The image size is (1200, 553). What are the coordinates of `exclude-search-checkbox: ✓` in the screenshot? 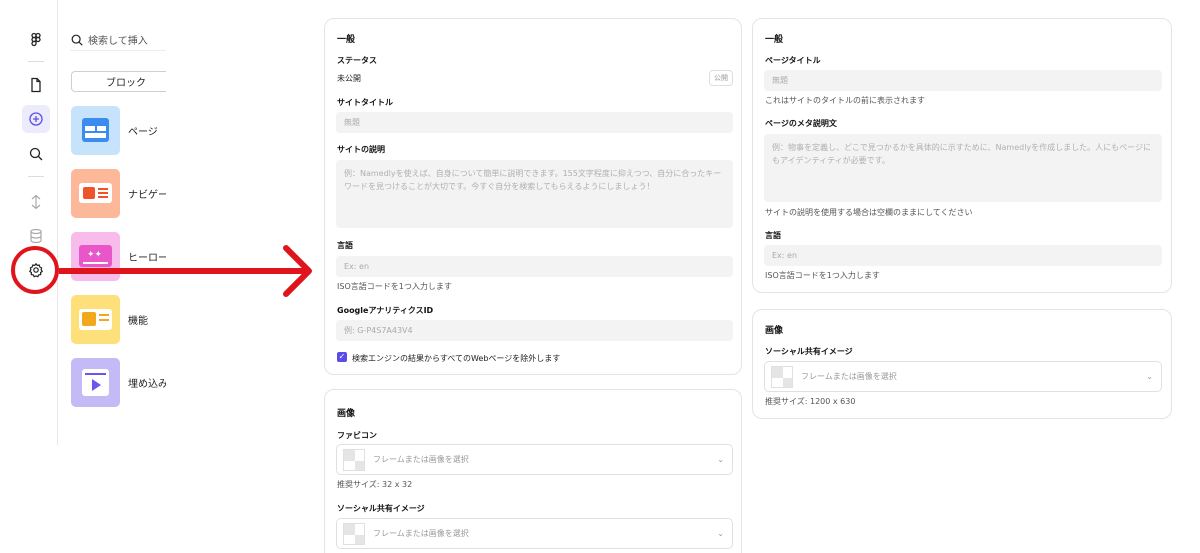 It's located at (342, 357).